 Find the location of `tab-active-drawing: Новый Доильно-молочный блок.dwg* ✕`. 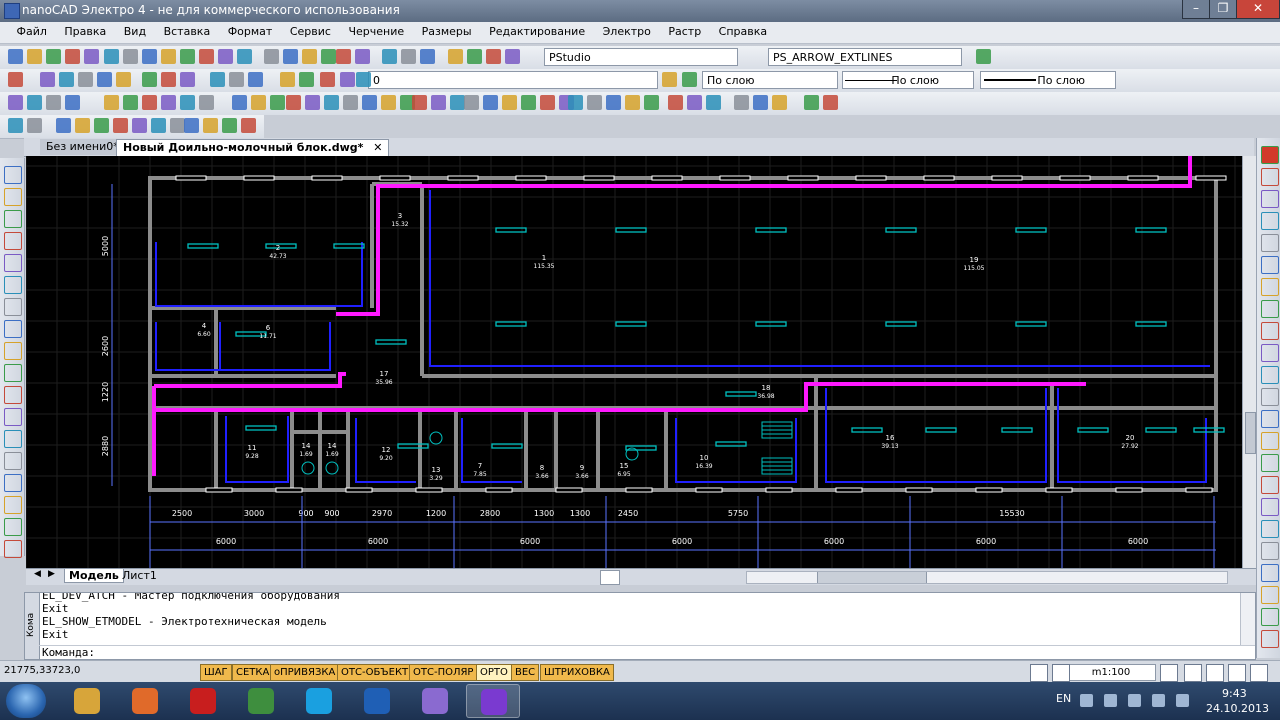

tab-active-drawing: Новый Доильно-молочный блок.dwg* ✕ is located at coordinates (253, 147).